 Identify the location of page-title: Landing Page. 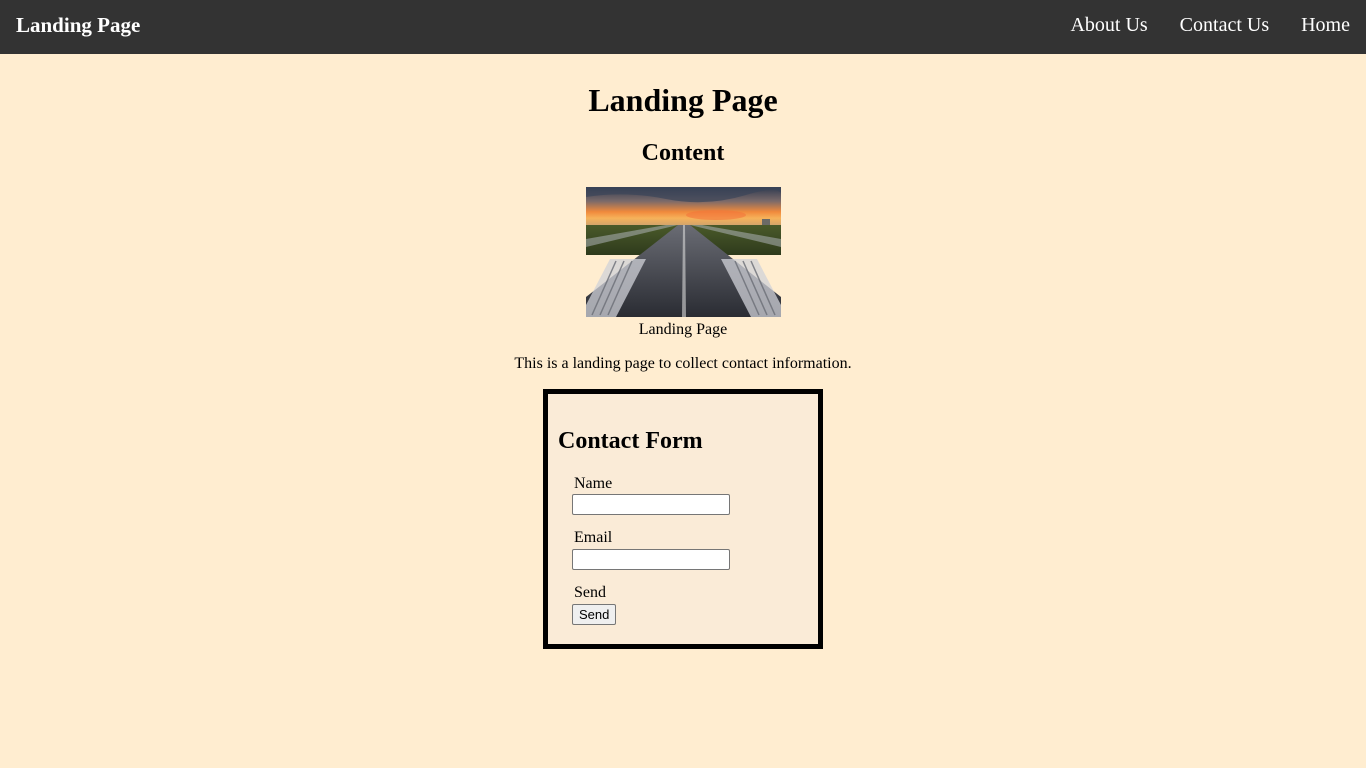
(683, 100).